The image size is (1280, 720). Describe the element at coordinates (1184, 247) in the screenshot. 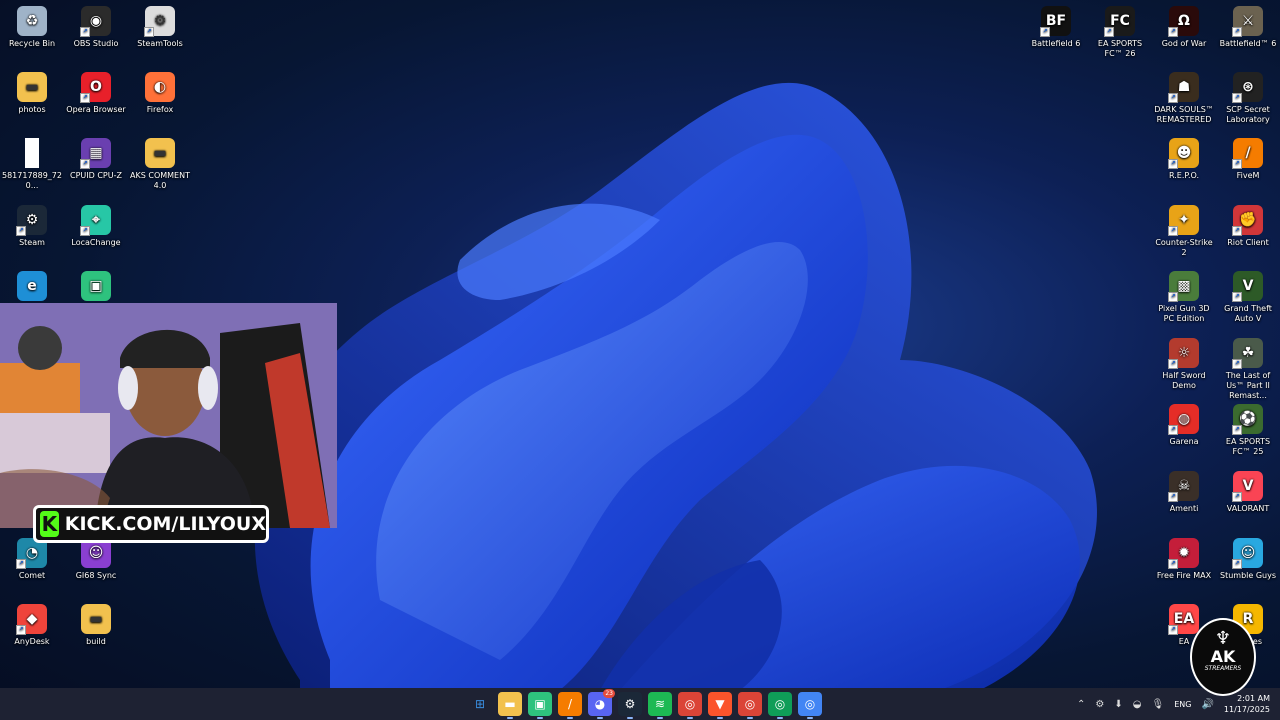

I see `desktop-icon-label: Counter-Strike 2` at that location.